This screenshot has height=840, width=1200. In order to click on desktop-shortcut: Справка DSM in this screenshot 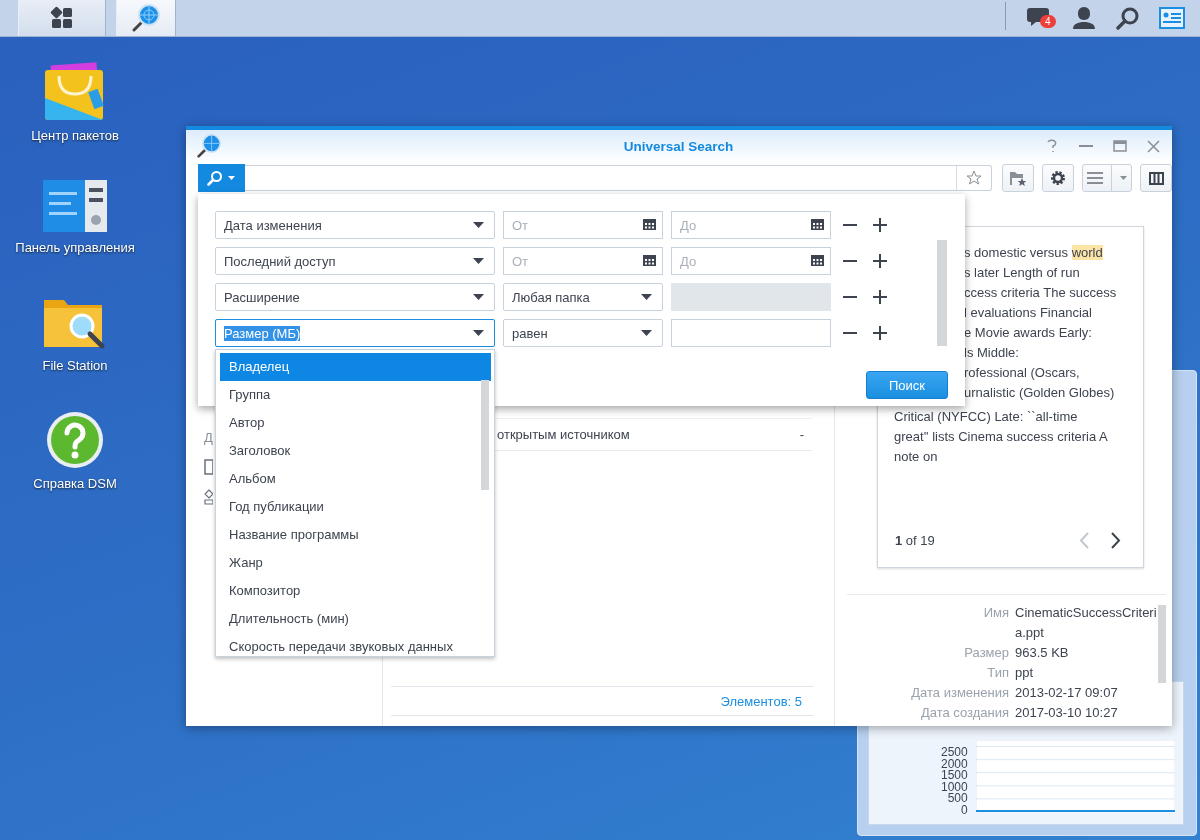, I will do `click(75, 468)`.